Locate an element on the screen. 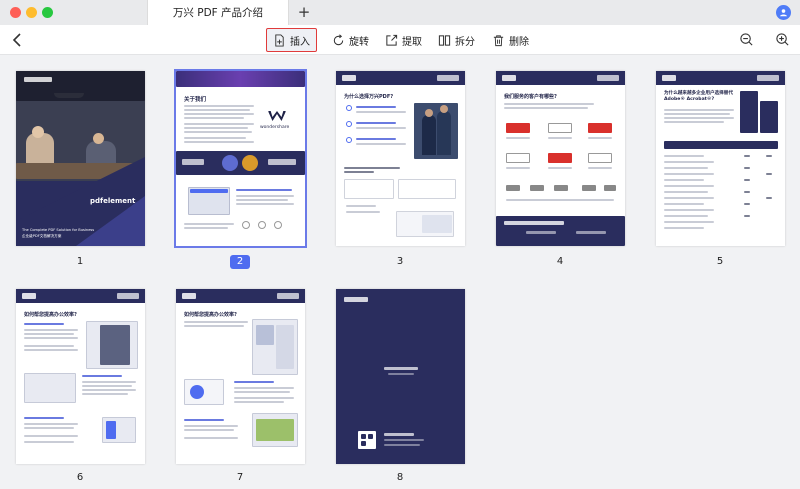 The width and height of the screenshot is (800, 489). page-4-title: 我们服务的客户有哪些? is located at coordinates (530, 97).